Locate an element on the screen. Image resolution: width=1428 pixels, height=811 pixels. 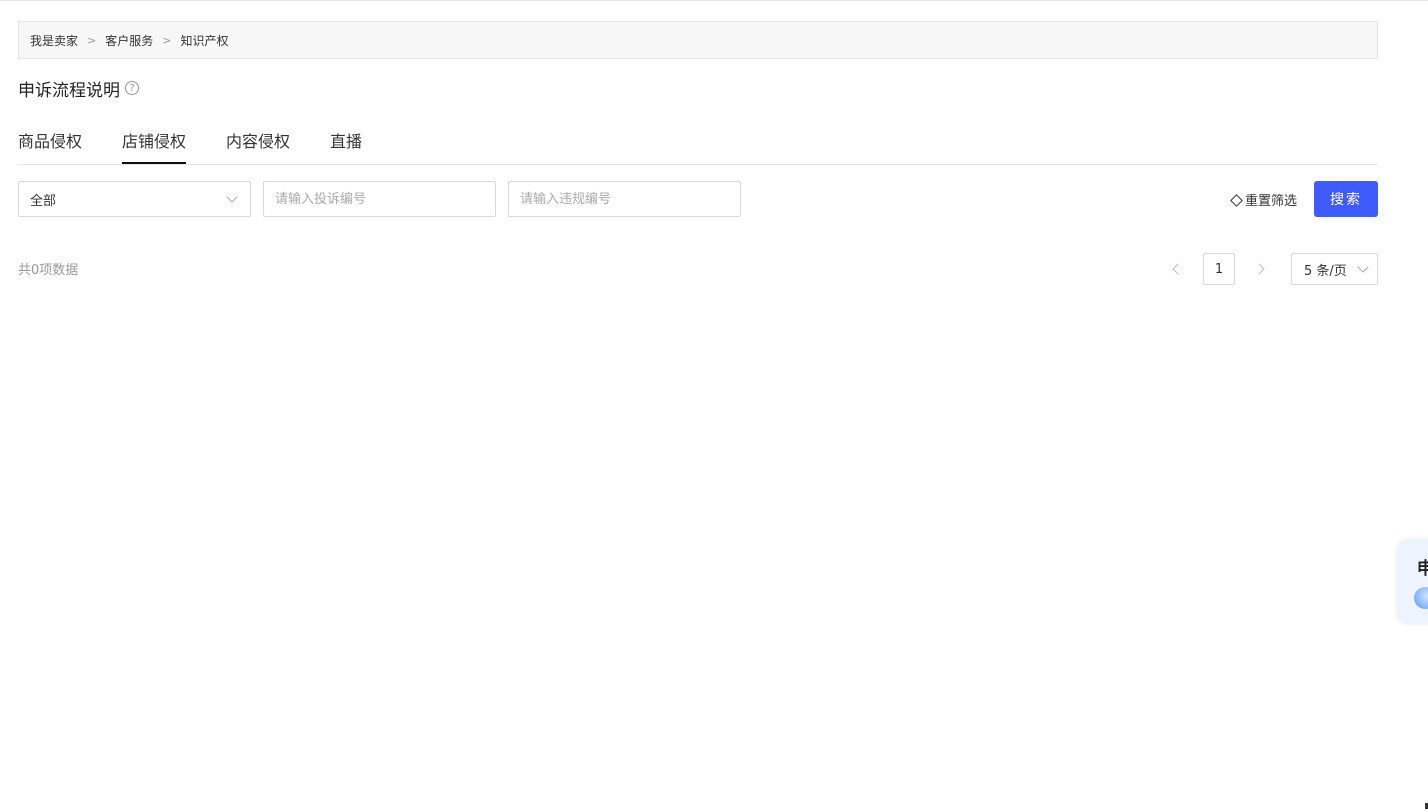
reset-filters-label: 重置筛选 is located at coordinates (1271, 201).